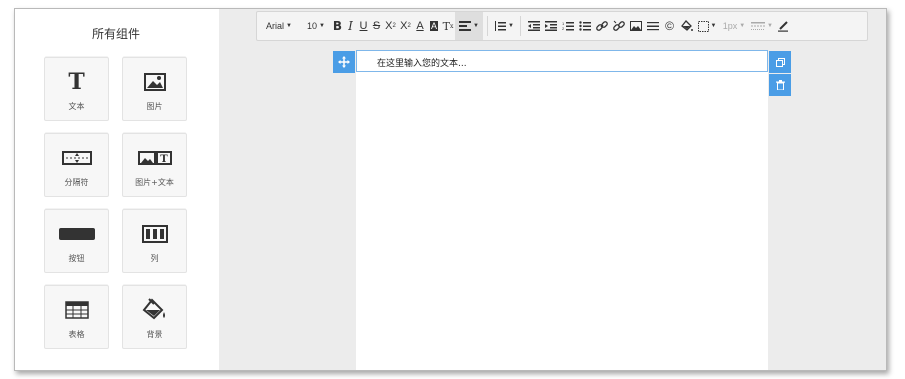  What do you see at coordinates (275, 26) in the screenshot?
I see `font-family-value: Arial` at bounding box center [275, 26].